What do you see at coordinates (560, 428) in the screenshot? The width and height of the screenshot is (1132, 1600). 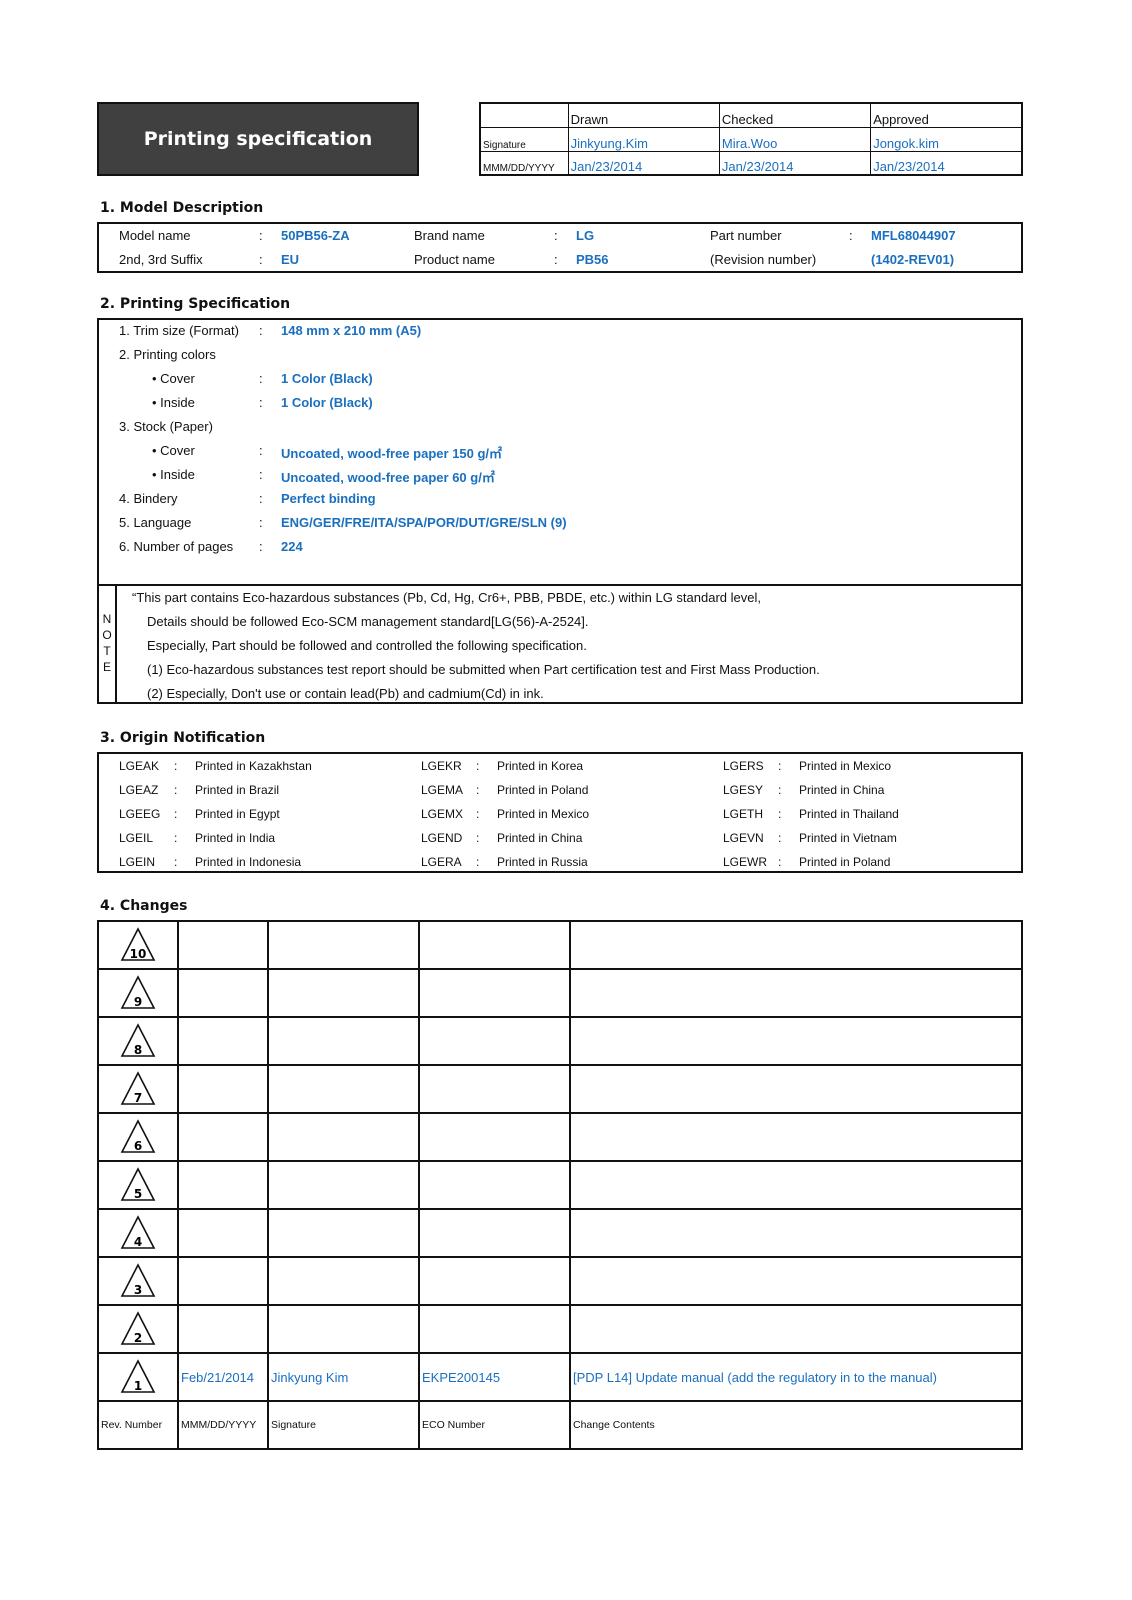 I see `spec-row-stock: 3. Stock (Paper)` at bounding box center [560, 428].